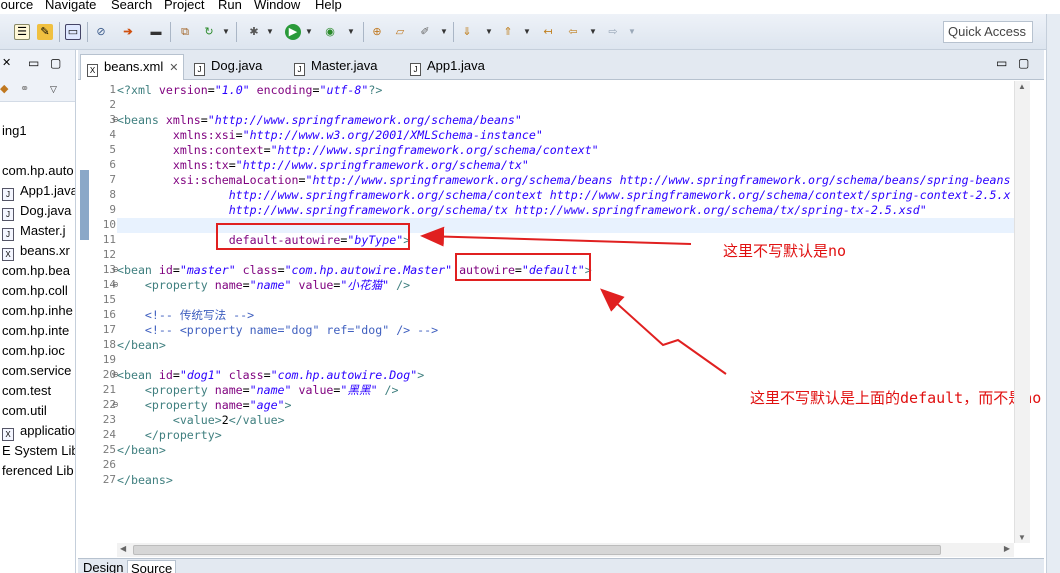 This screenshot has height=573, width=1060. Describe the element at coordinates (204, 405) in the screenshot. I see `code-line: <property name="age">` at that location.